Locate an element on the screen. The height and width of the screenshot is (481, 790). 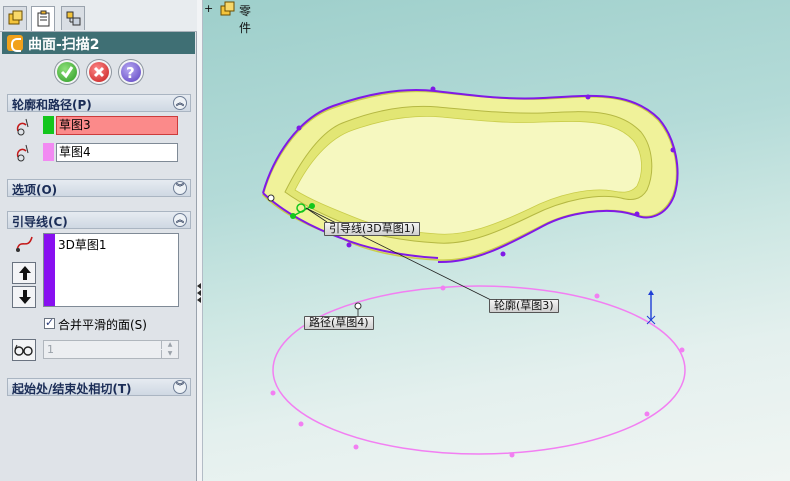
path-selection-field: 草图4 is located at coordinates (117, 152).